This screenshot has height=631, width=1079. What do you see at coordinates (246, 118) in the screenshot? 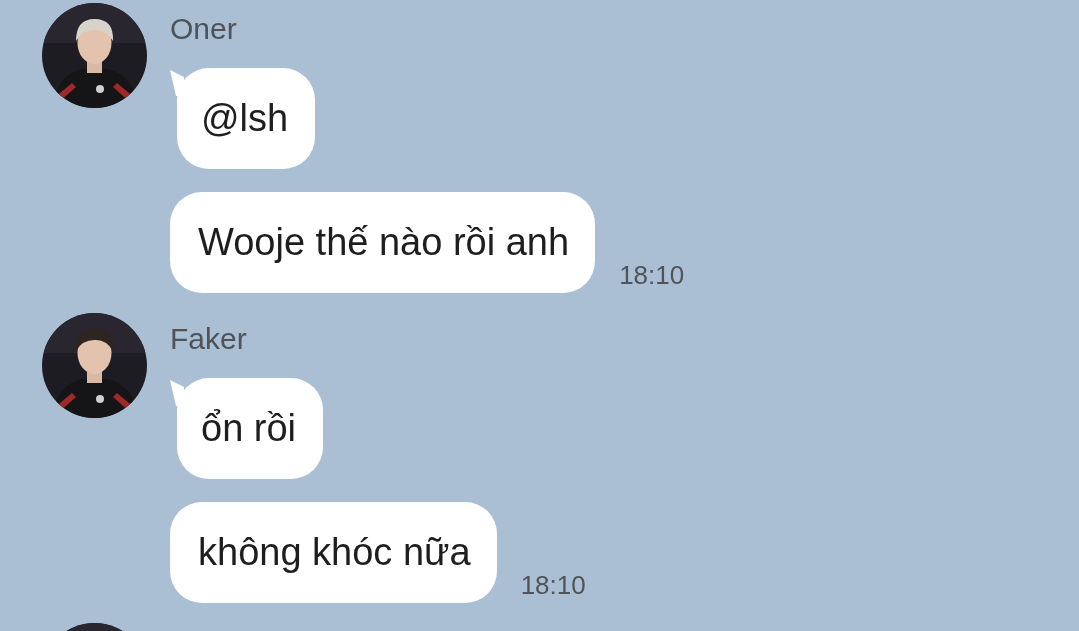
I see `message-bubble: @lsh` at bounding box center [246, 118].